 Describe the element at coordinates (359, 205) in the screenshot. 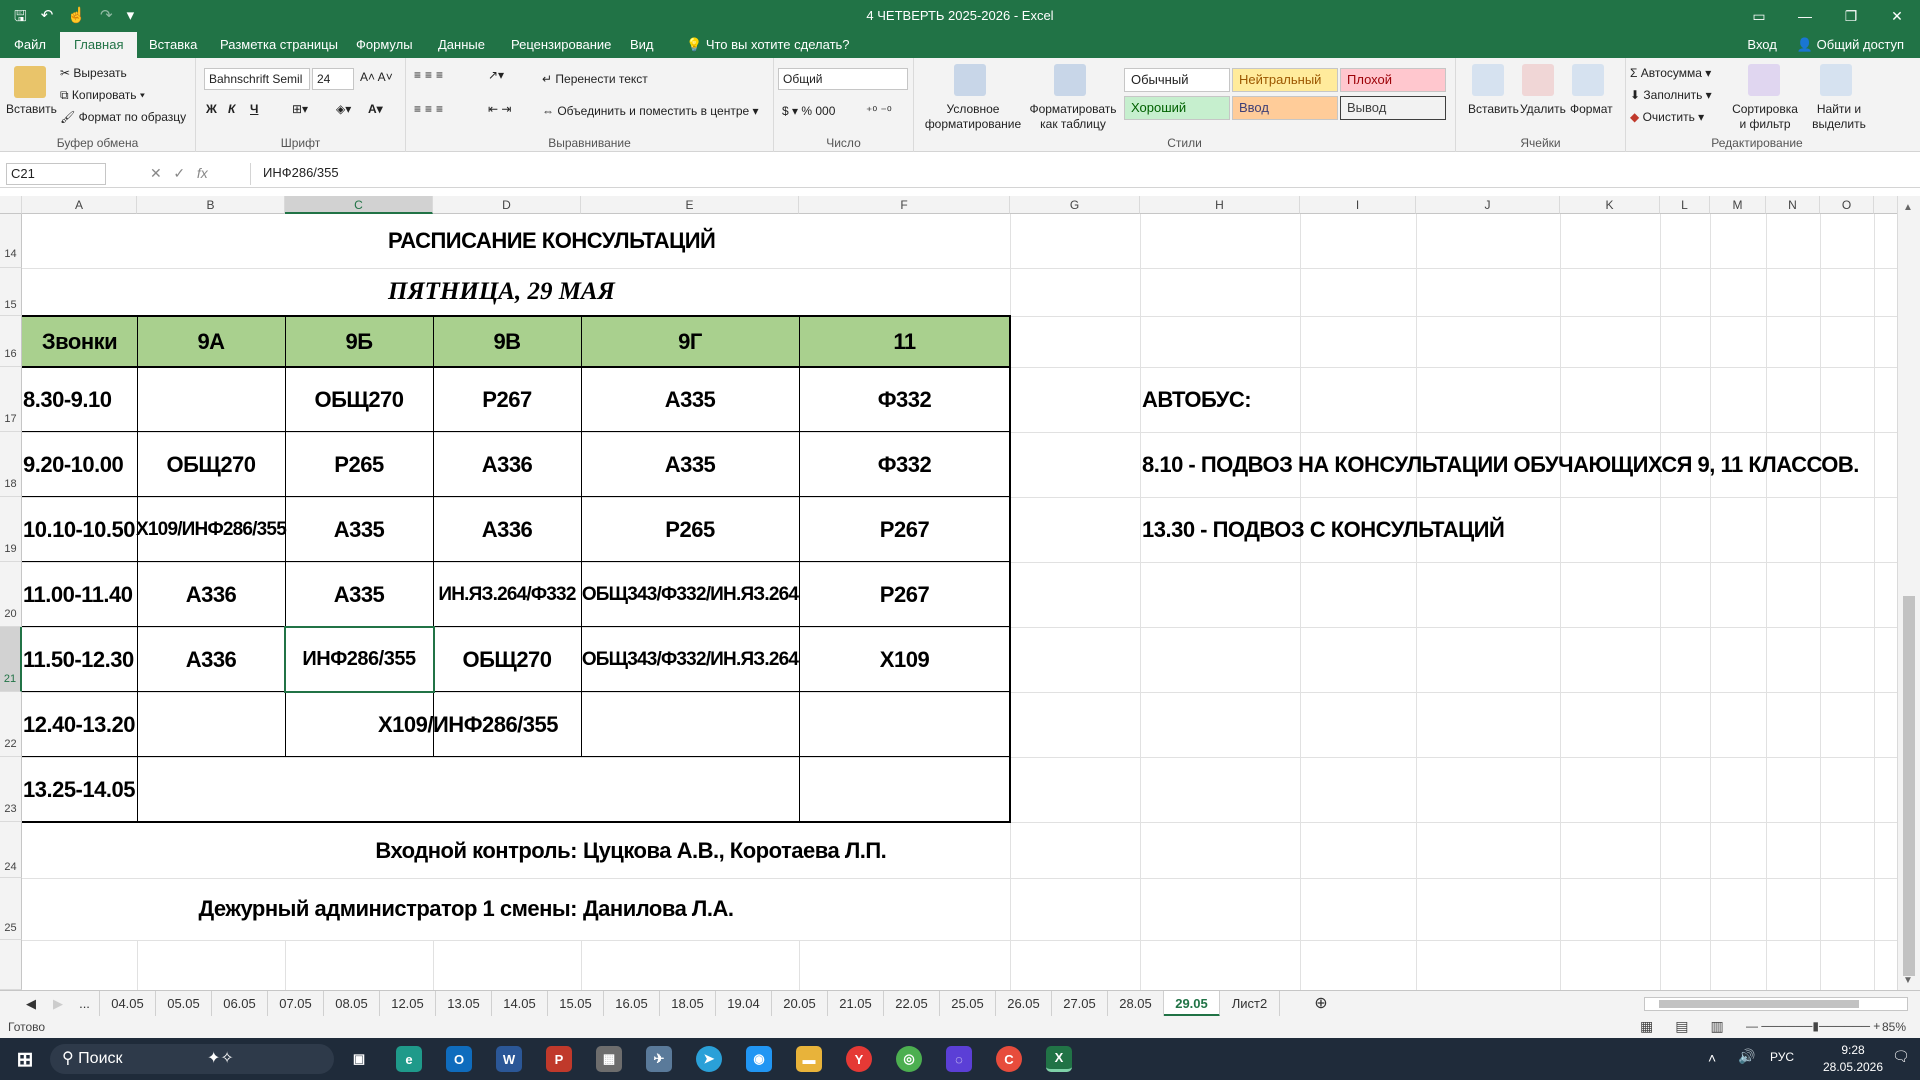

I see `col-header-c: C` at that location.